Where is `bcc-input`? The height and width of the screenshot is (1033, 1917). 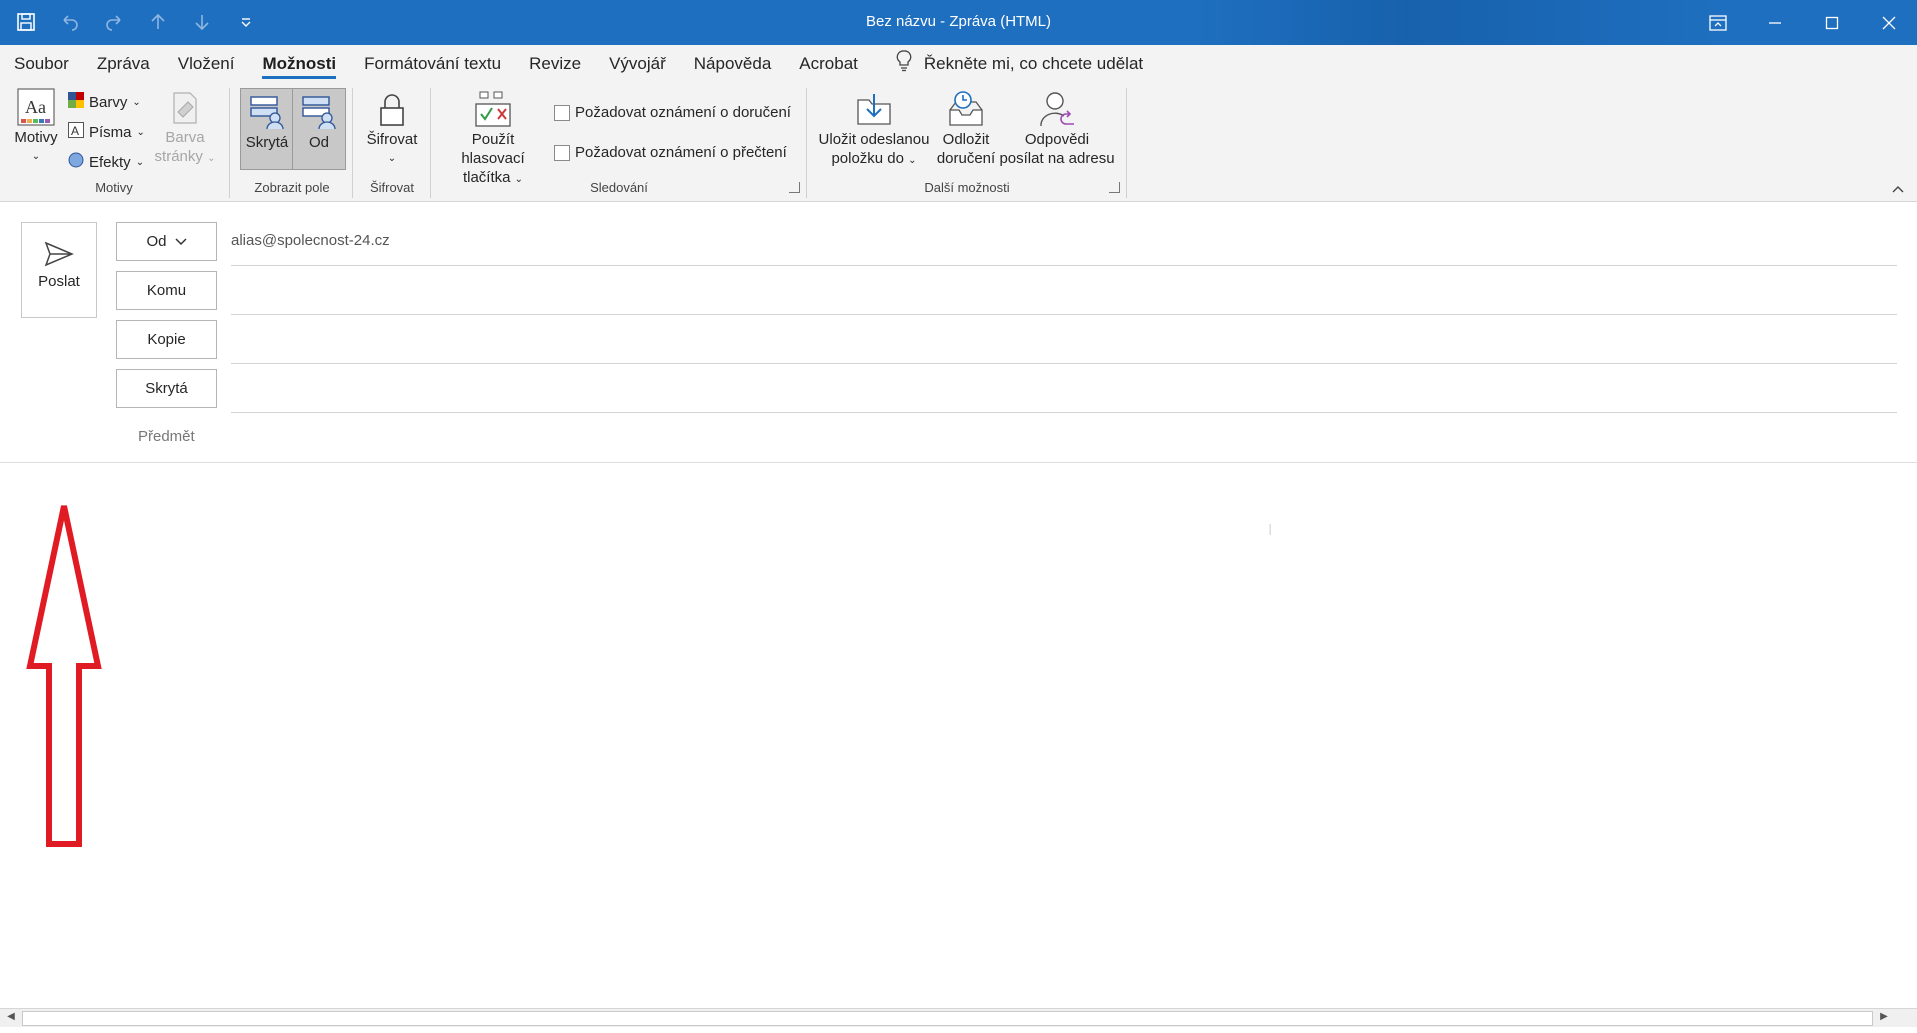
bcc-input is located at coordinates (1064, 390).